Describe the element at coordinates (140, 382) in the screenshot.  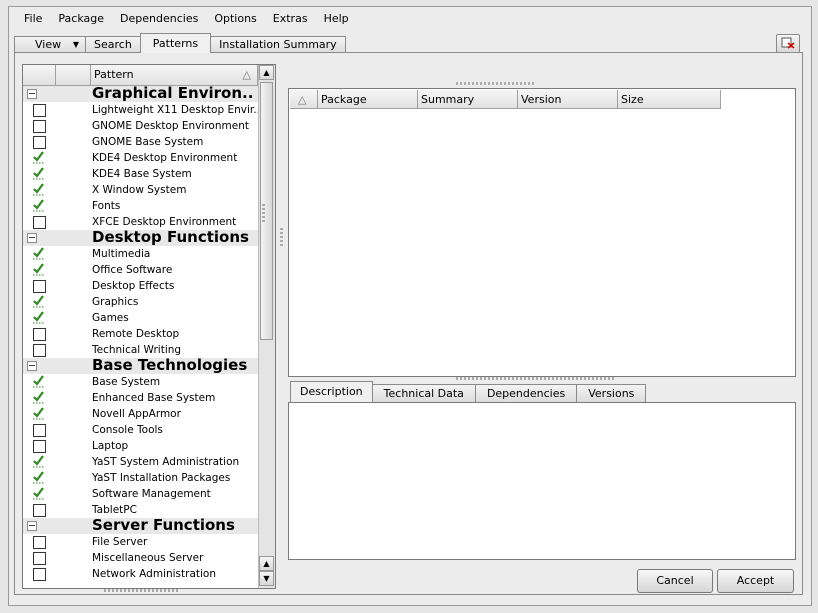
I see `pattern-row: Base System` at that location.